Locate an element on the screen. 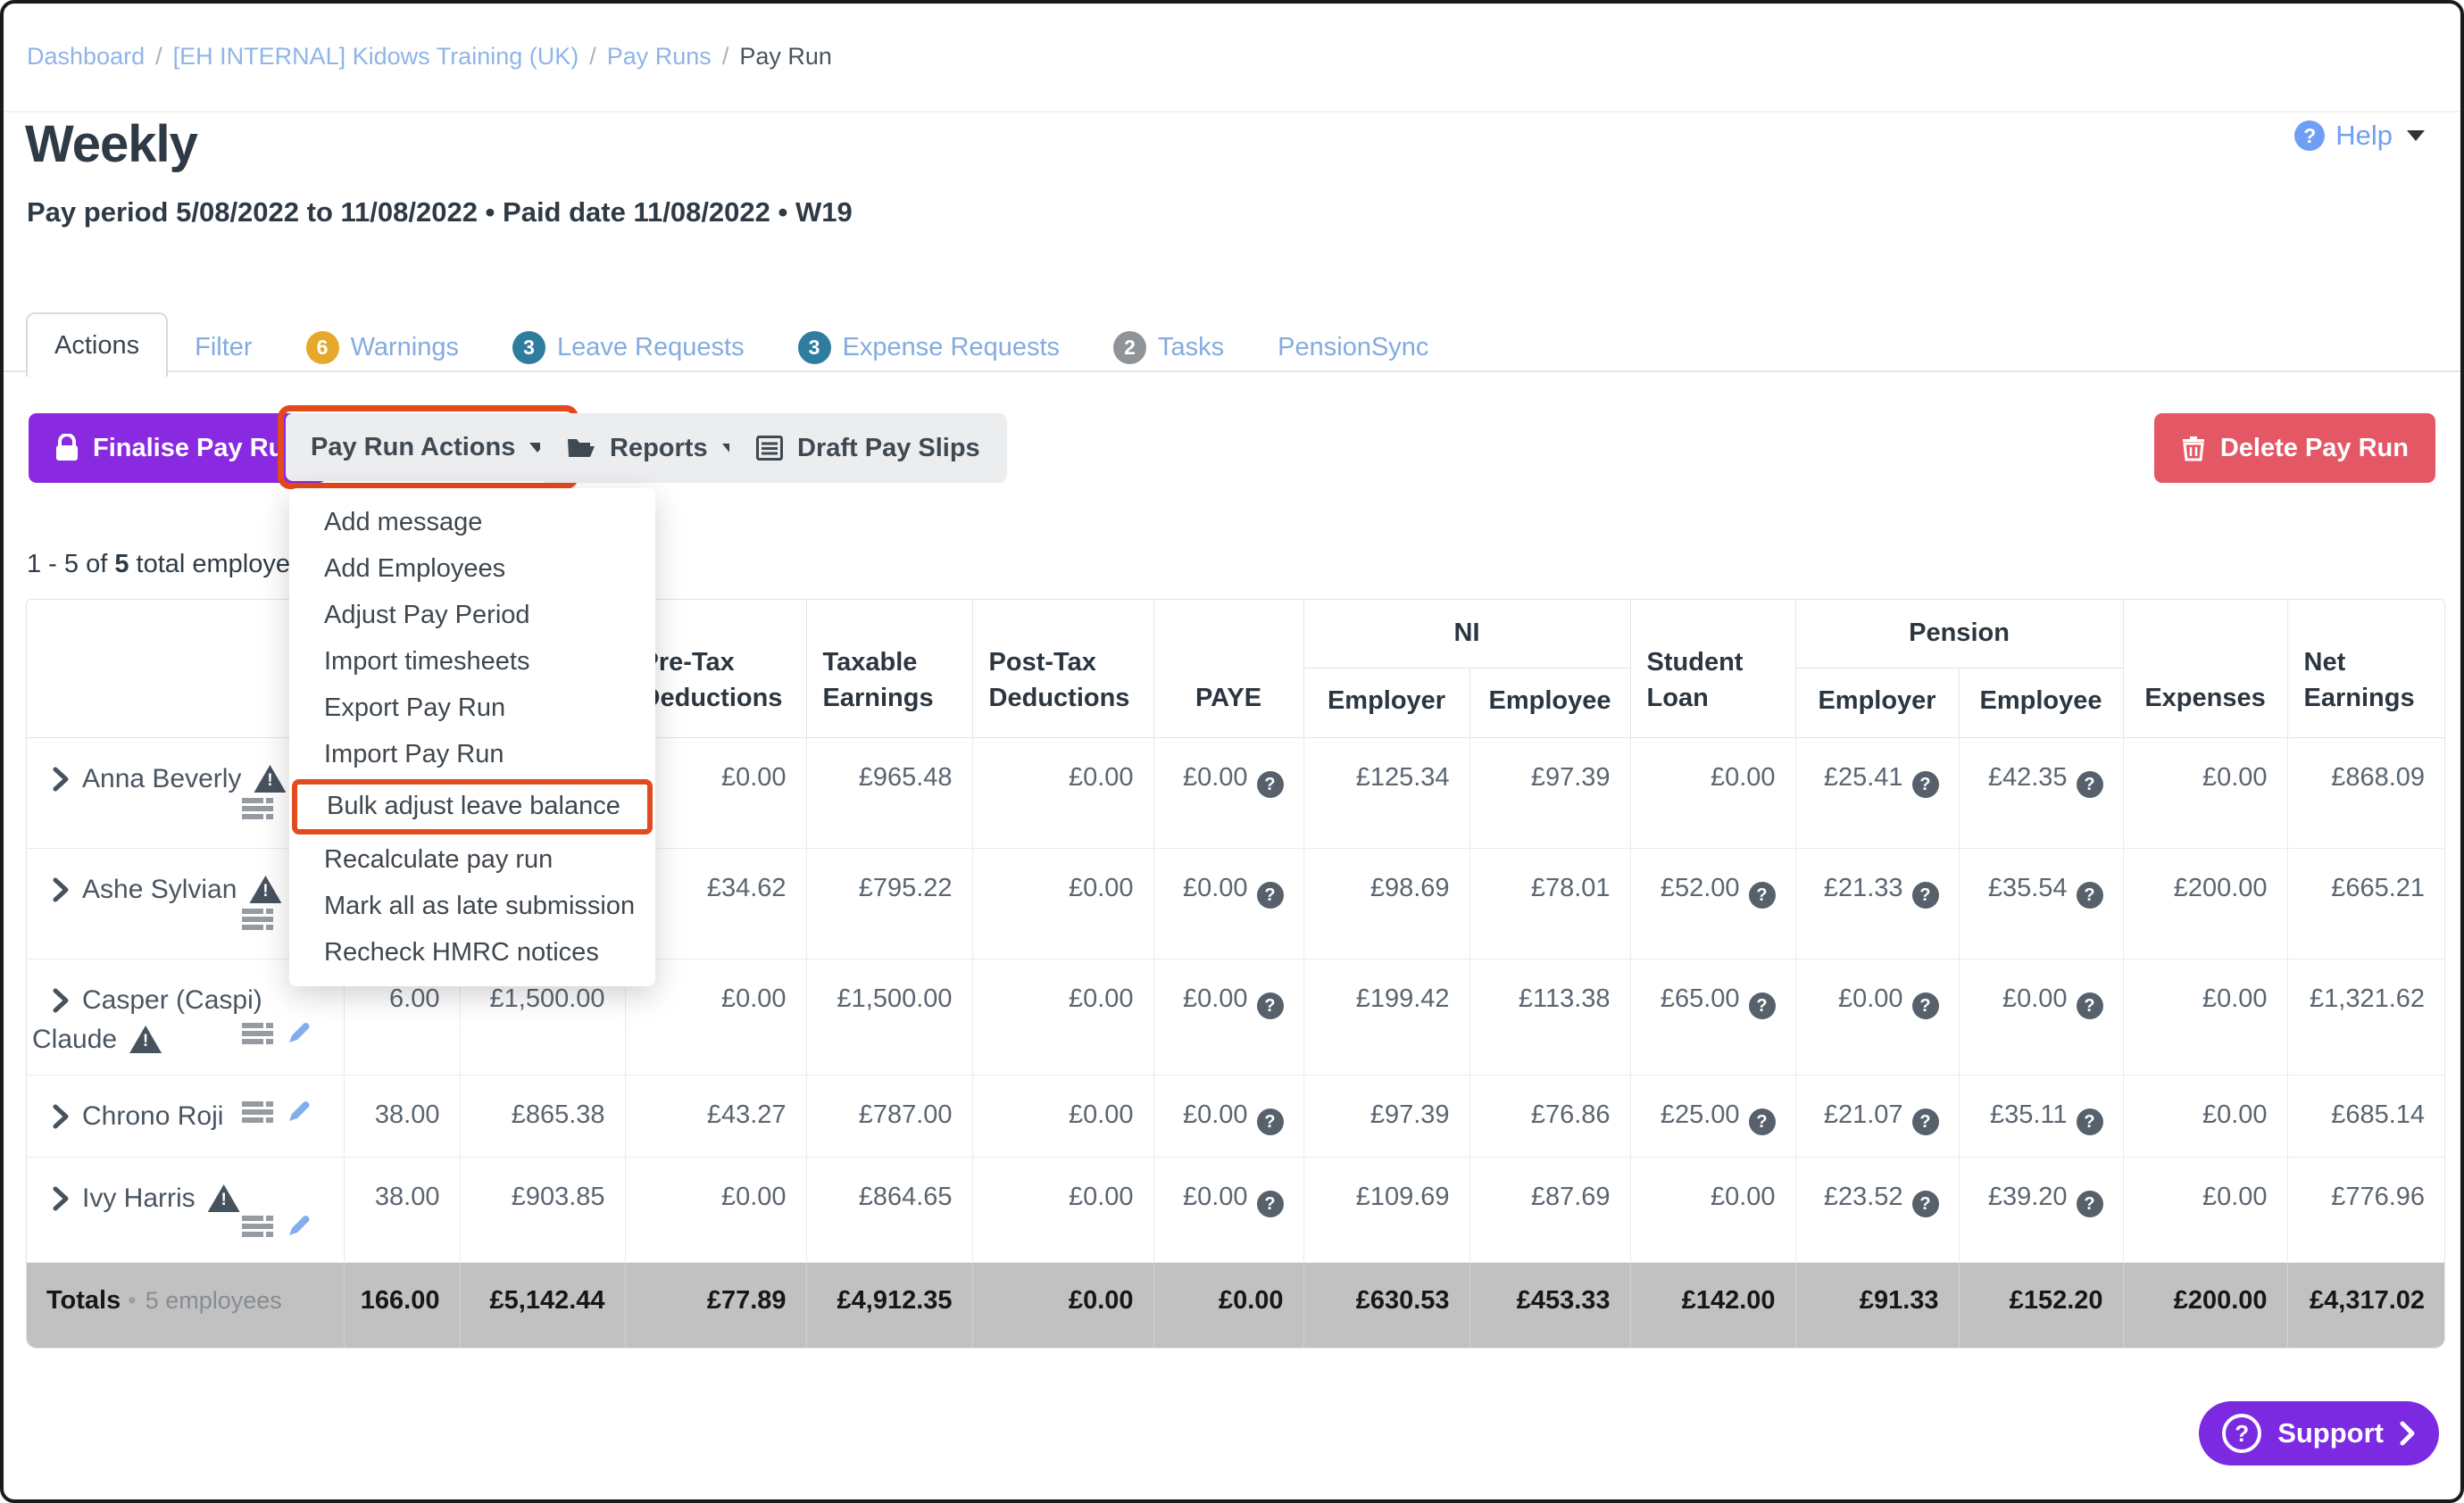  tab-label: PensionSync is located at coordinates (1353, 347).